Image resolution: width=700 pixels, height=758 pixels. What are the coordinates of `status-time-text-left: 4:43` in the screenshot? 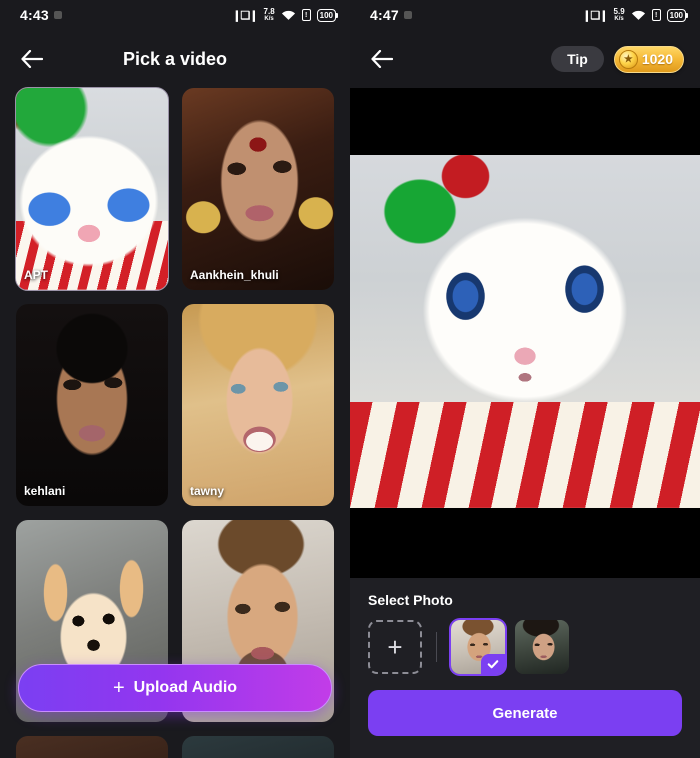 It's located at (34, 15).